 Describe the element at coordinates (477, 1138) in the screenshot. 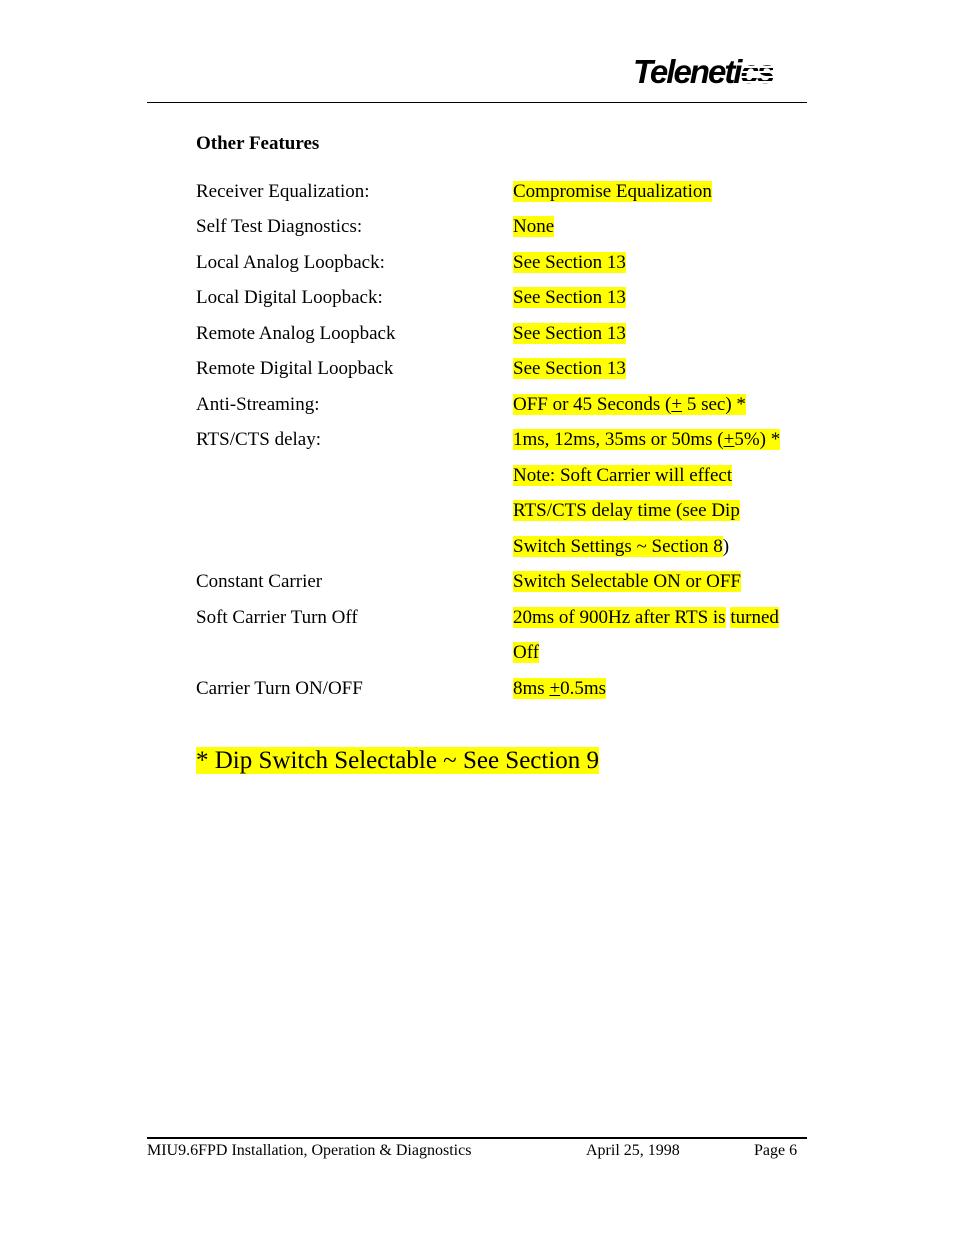

I see `footer-rule` at that location.